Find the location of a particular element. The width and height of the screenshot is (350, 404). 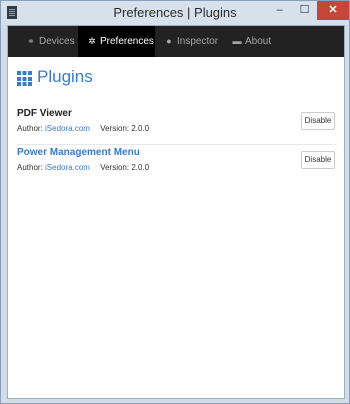

tab-preferences: ✲ Preferences is located at coordinates (116, 41).